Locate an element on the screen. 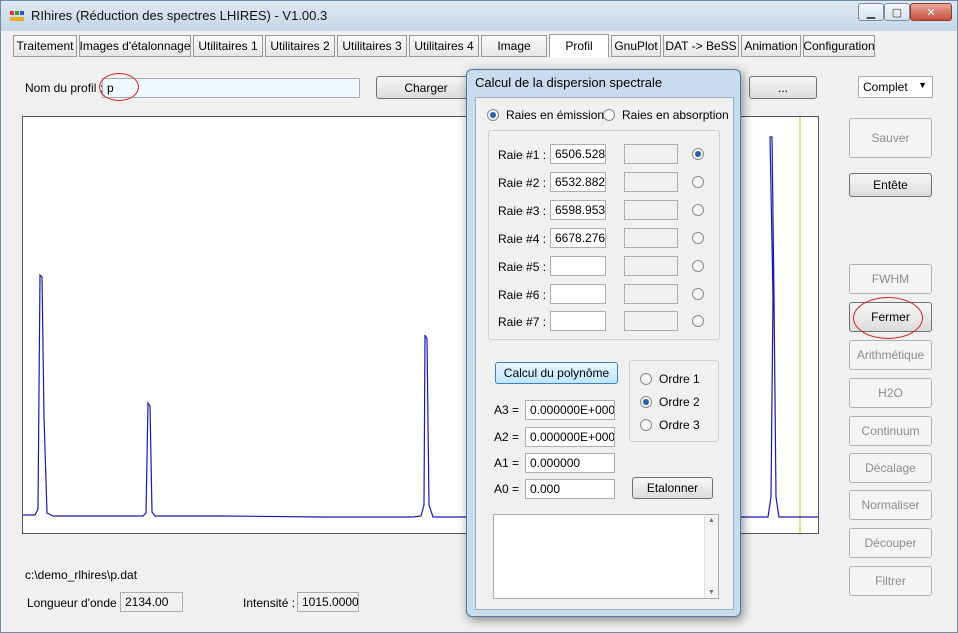 This screenshot has height=633, width=958. scroll-up-icon: ▲ is located at coordinates (711, 520).